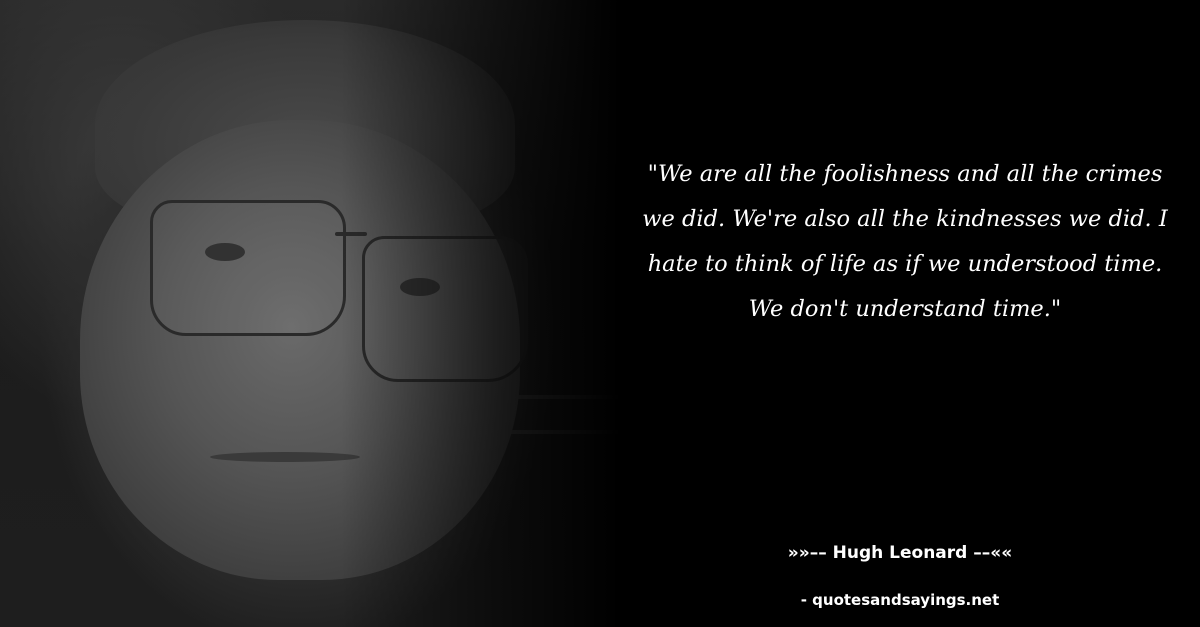 The width and height of the screenshot is (1200, 627). Describe the element at coordinates (900, 600) in the screenshot. I see `source-watermark: - quotesandsayings.net` at that location.